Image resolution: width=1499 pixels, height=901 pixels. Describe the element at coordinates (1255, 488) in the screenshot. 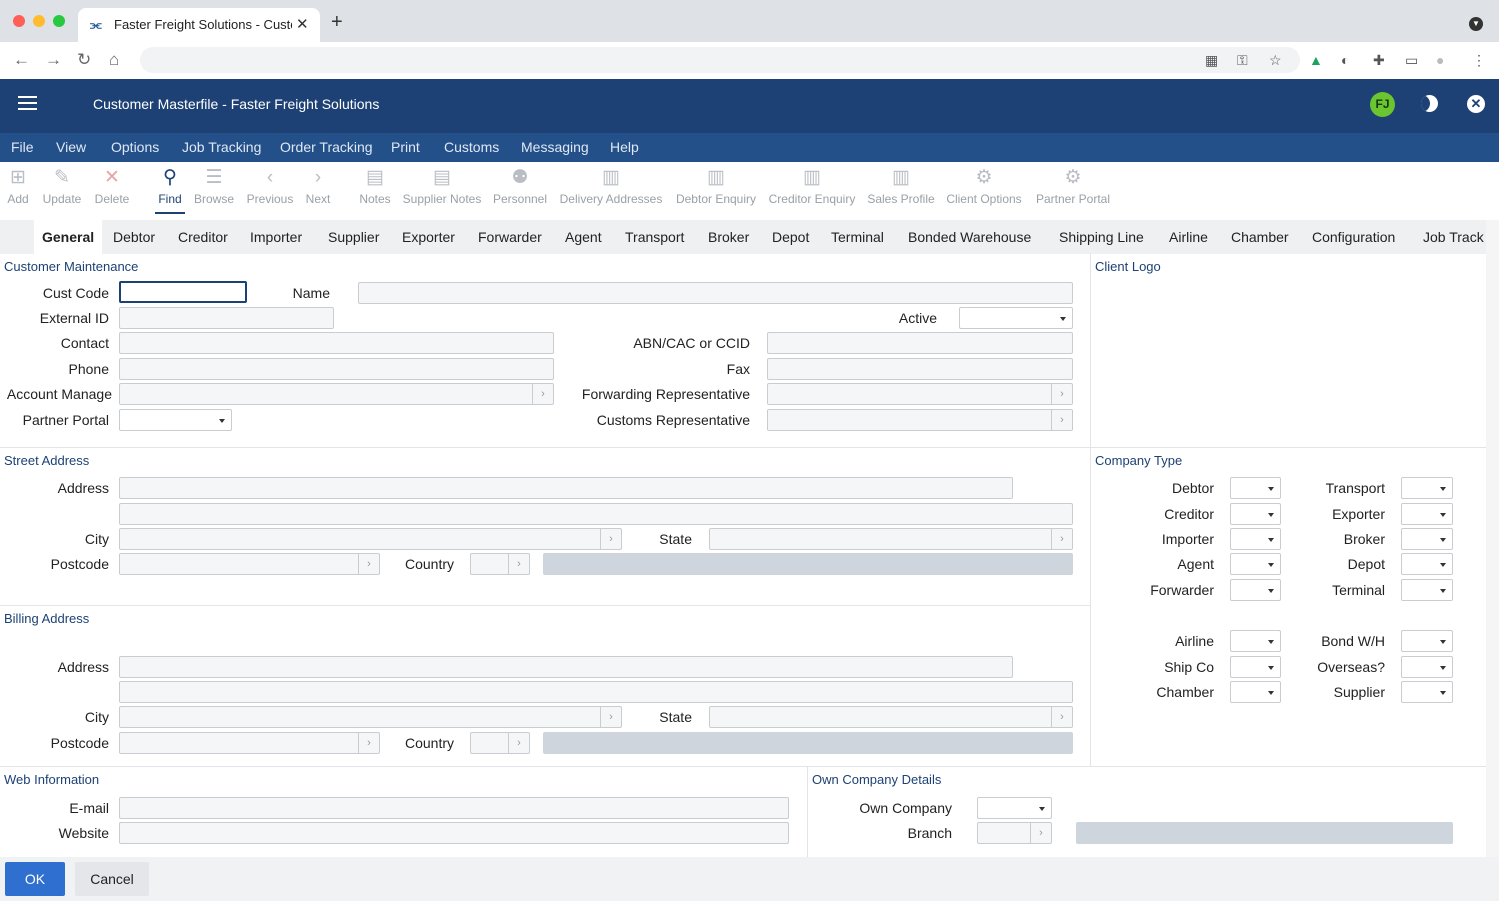

I see `debtor-select` at that location.